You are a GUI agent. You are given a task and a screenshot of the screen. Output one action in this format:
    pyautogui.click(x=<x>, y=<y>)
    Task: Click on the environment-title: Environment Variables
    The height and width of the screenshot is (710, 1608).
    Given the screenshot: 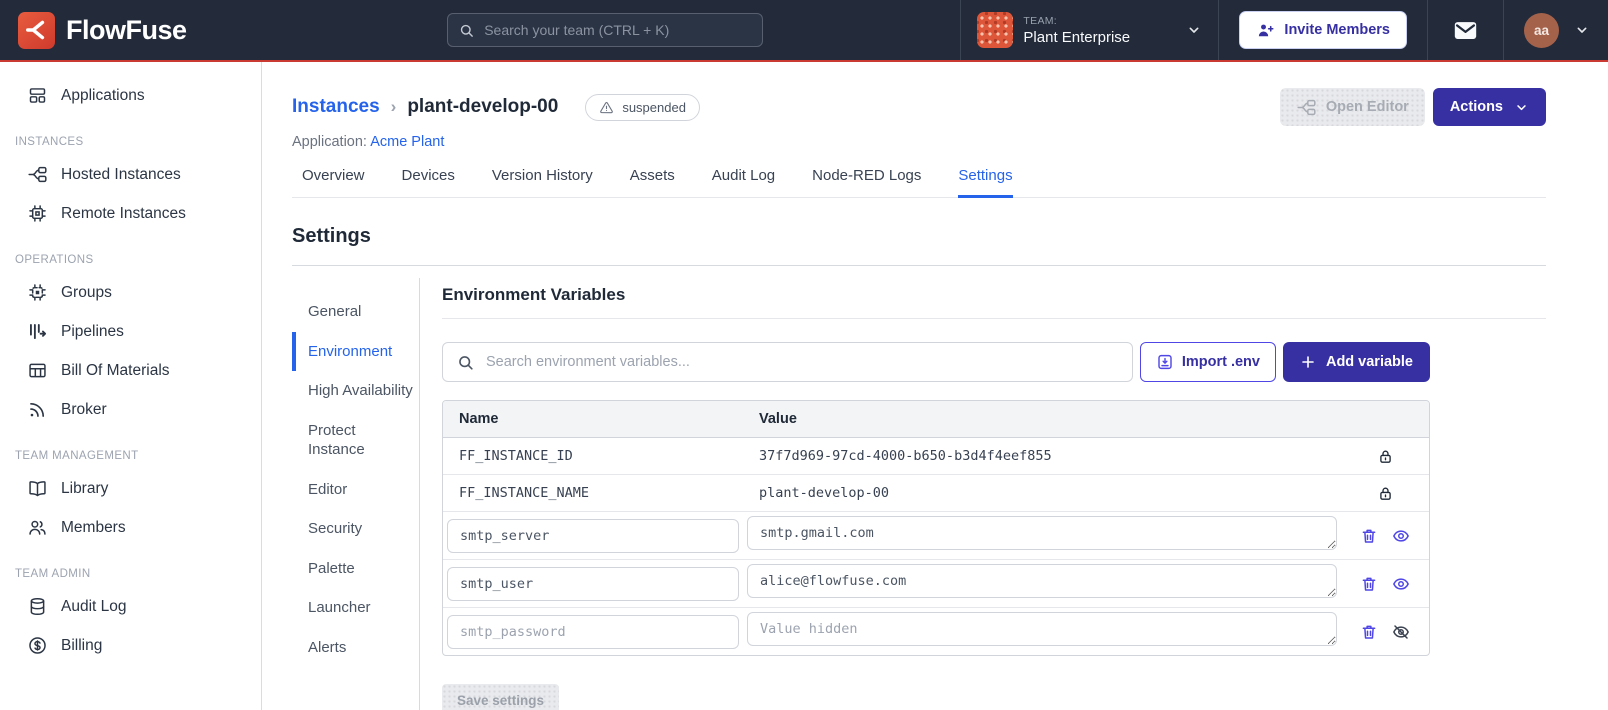 What is the action you would take?
    pyautogui.click(x=994, y=302)
    